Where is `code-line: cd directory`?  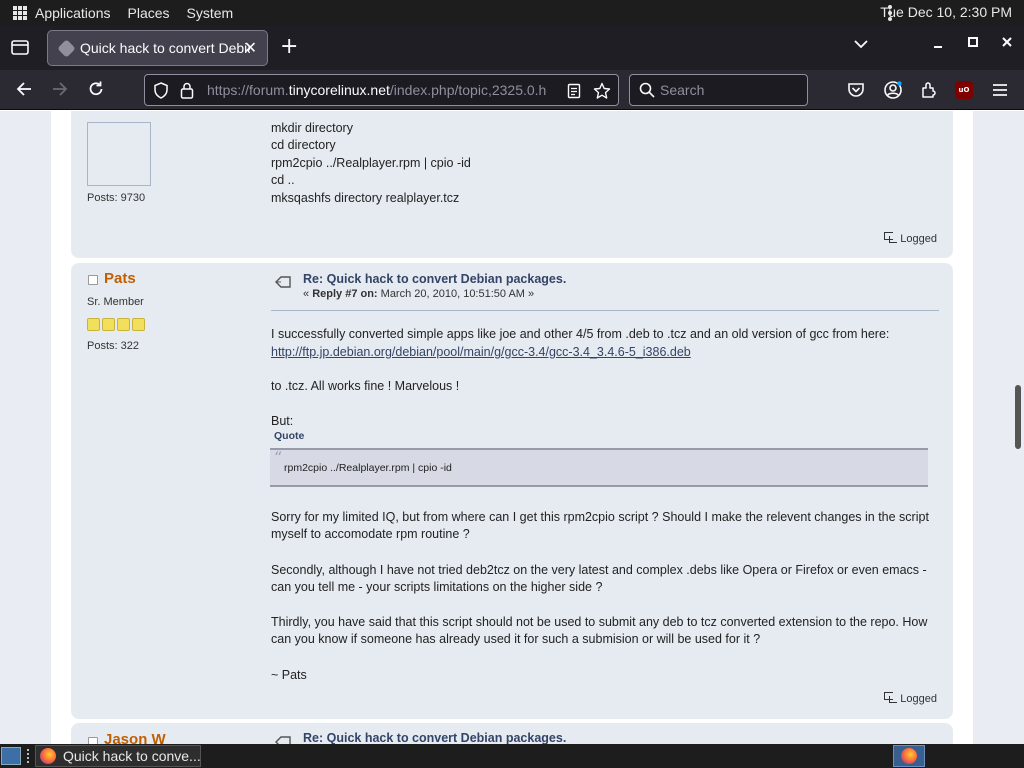
code-line: cd directory is located at coordinates (303, 145).